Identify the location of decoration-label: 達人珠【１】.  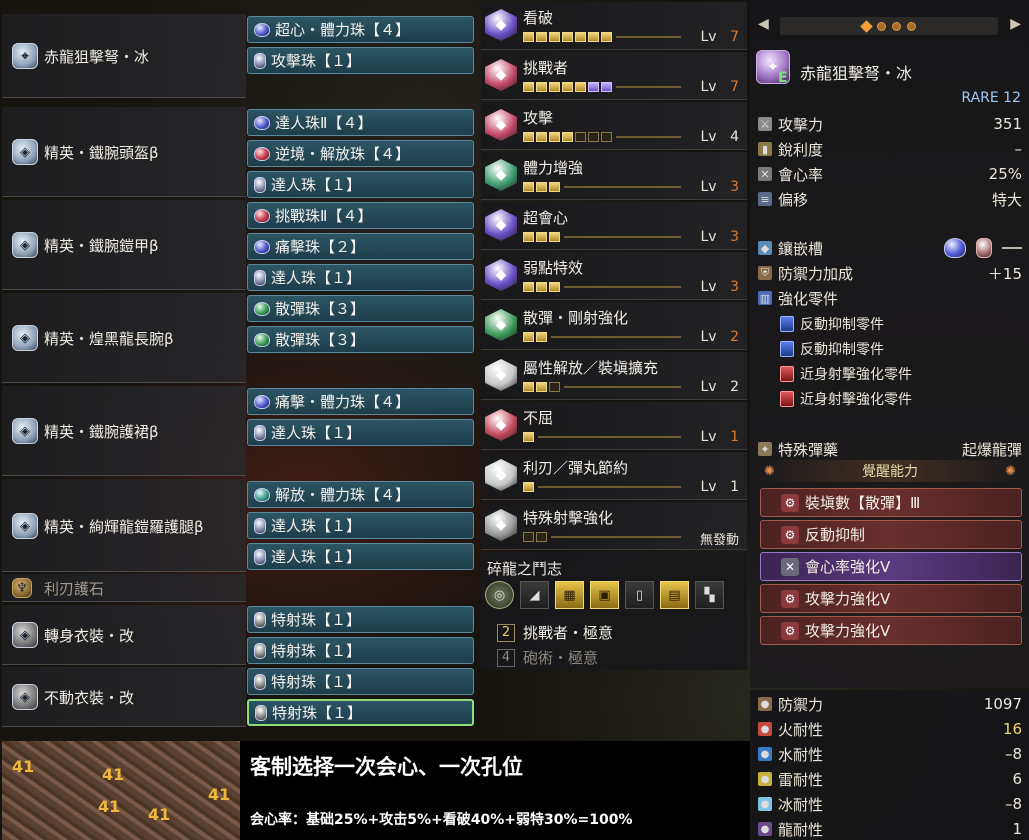
(316, 278).